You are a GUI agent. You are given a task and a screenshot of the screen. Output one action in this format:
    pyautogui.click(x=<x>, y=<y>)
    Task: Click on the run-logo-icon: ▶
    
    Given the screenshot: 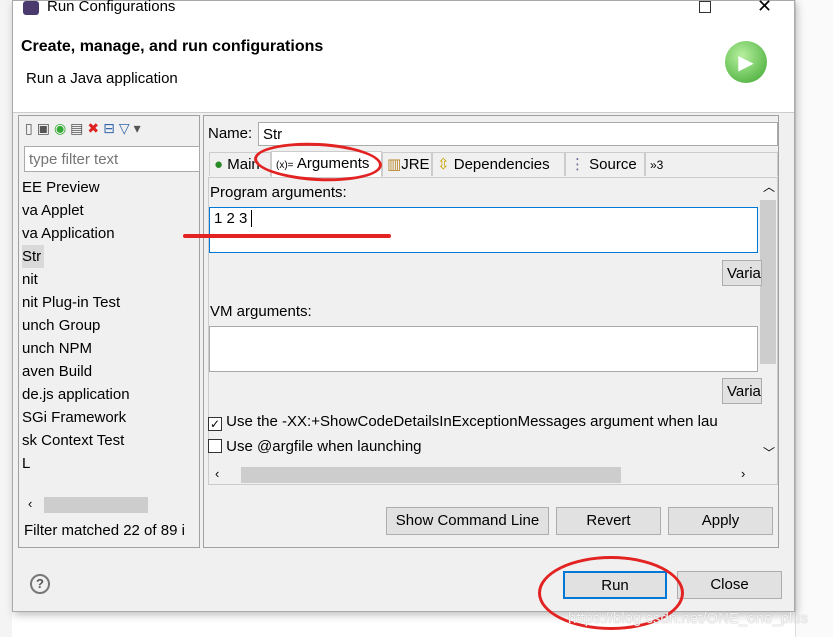 What is the action you would take?
    pyautogui.click(x=746, y=62)
    